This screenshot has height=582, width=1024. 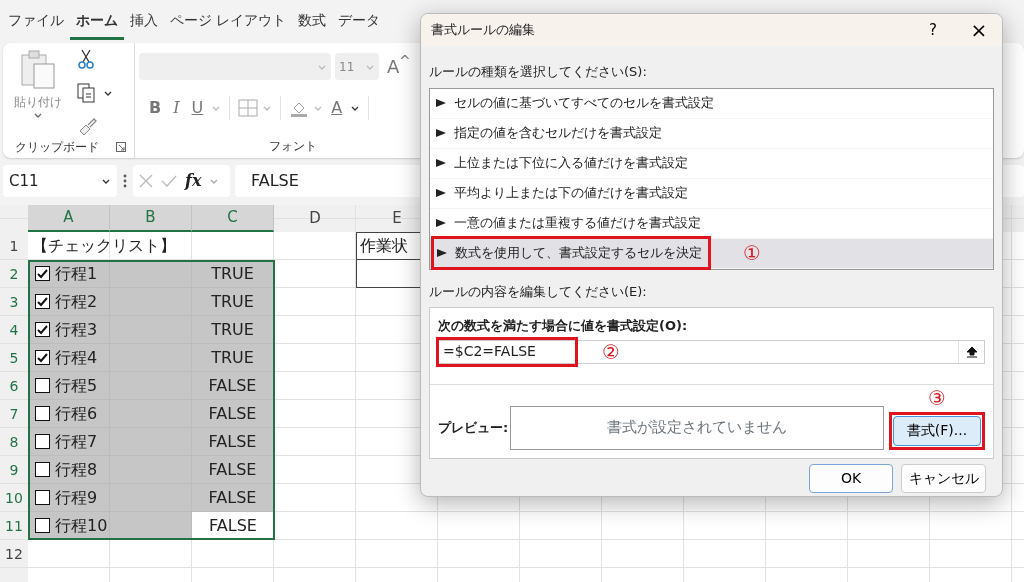 I want to click on rule-type-option: 上位または下位に入る値だけを書式設定, so click(x=711, y=163).